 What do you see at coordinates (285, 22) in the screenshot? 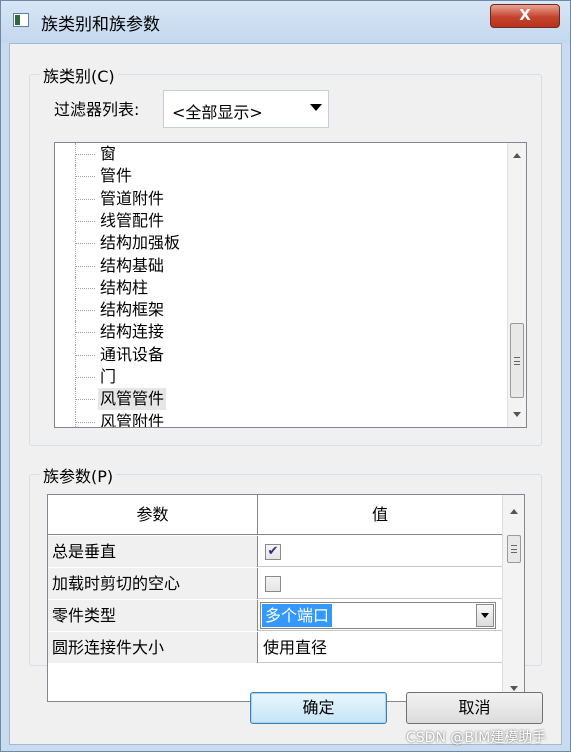
I see `title-bar: 族类别和族参数 X` at bounding box center [285, 22].